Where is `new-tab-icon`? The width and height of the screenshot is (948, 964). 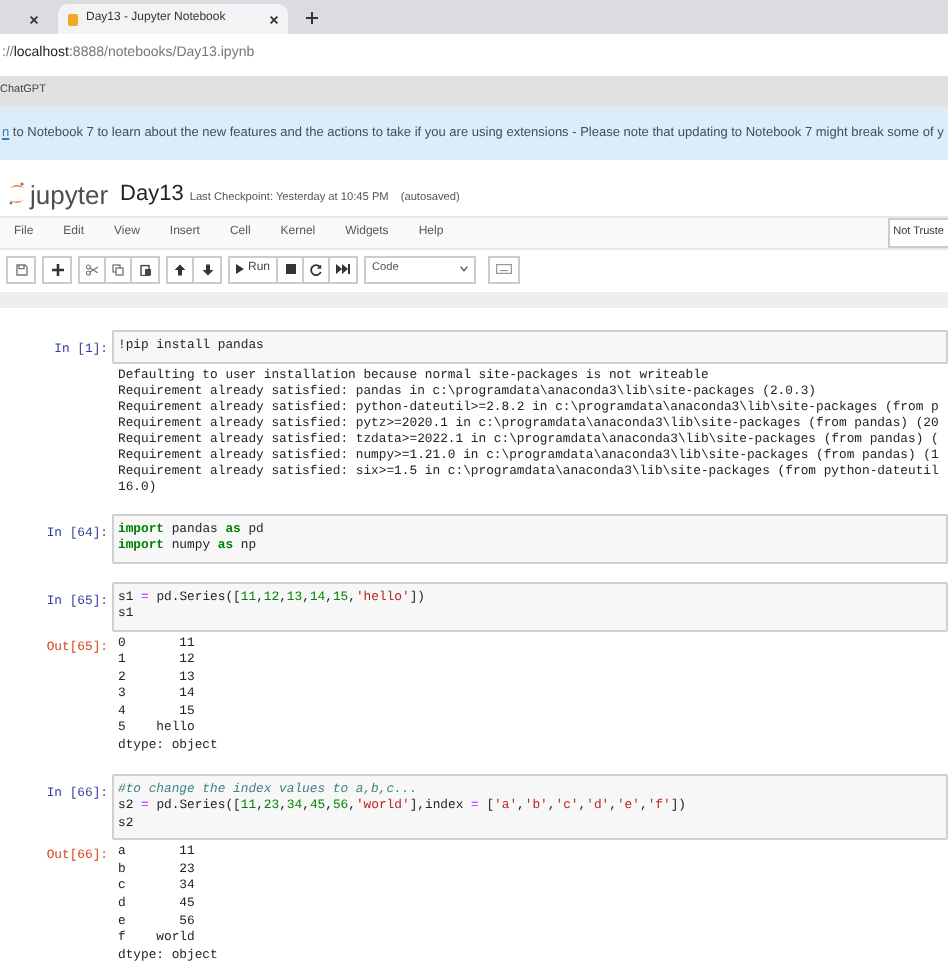
new-tab-icon is located at coordinates (312, 18).